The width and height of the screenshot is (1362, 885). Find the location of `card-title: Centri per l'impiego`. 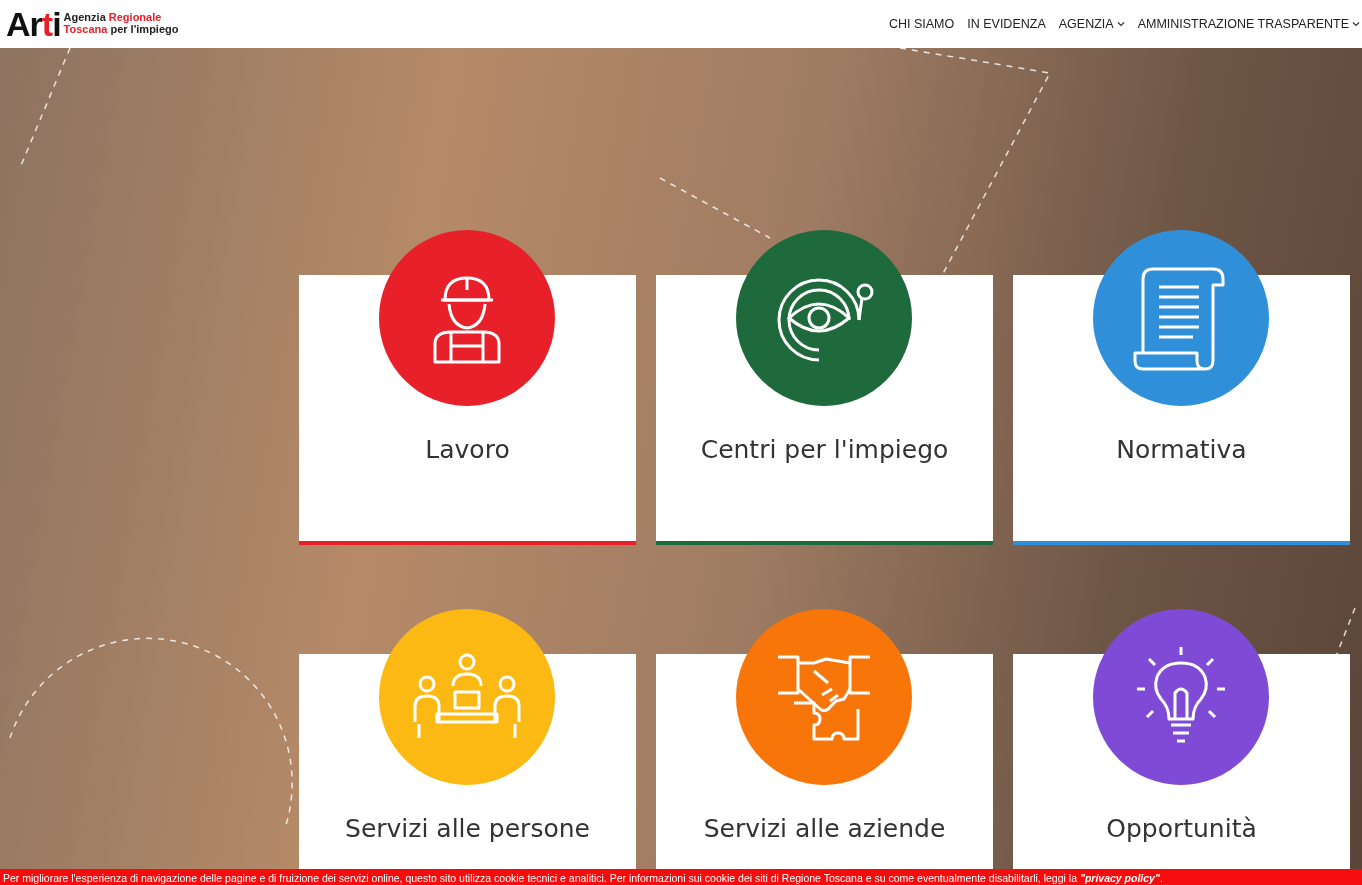

card-title: Centri per l'impiego is located at coordinates (824, 449).